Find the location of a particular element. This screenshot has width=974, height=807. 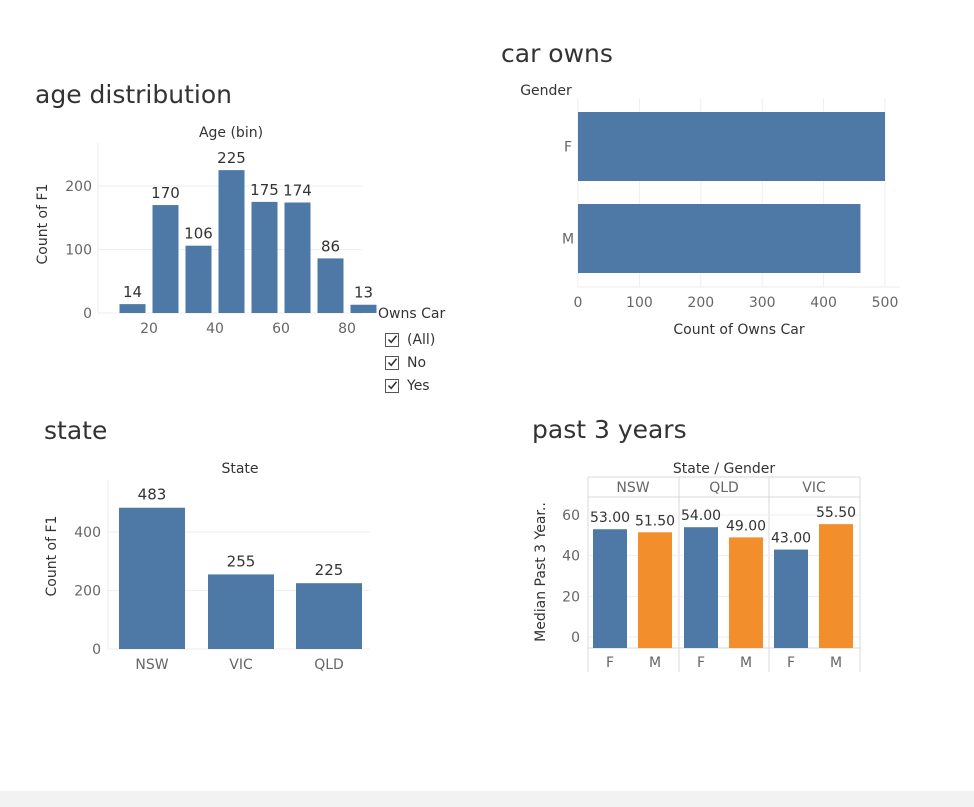

category-axis-label: Gender is located at coordinates (546, 91).